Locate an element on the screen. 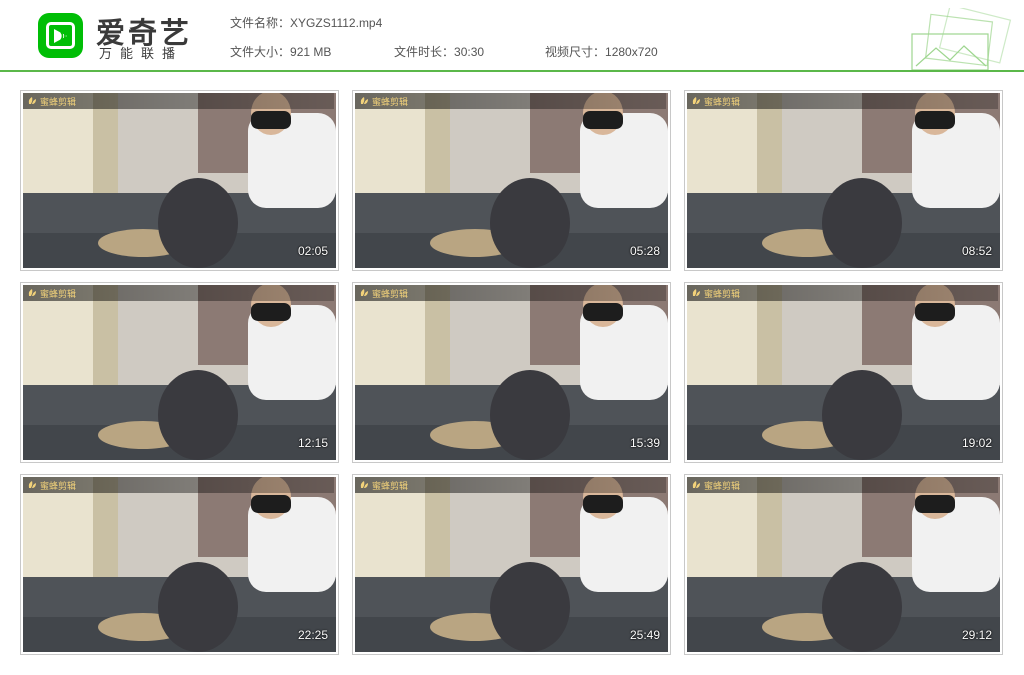 This screenshot has width=1024, height=675. resolution-info: 视频尺寸：1280x720 is located at coordinates (601, 51).